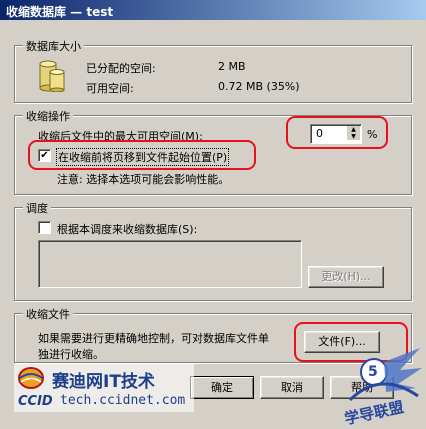 This screenshot has width=426, height=429. I want to click on performance-note: 注意: 选择本选项可能会影响性能。, so click(143, 179).